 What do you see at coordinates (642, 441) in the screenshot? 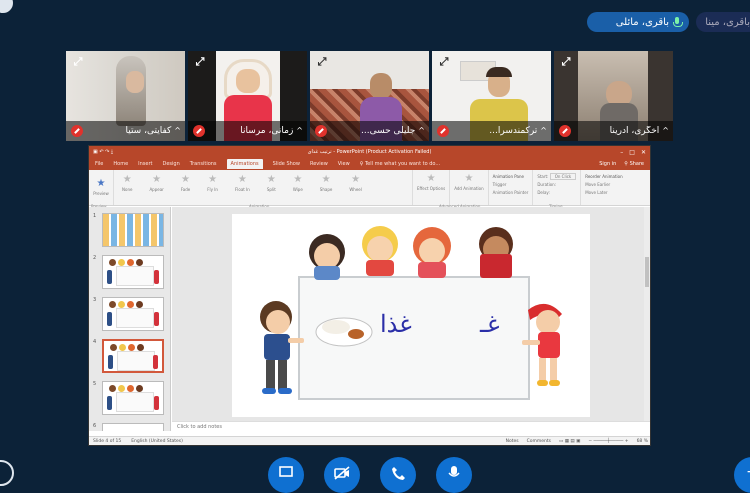
I see `zoom-level: 68 %` at bounding box center [642, 441].